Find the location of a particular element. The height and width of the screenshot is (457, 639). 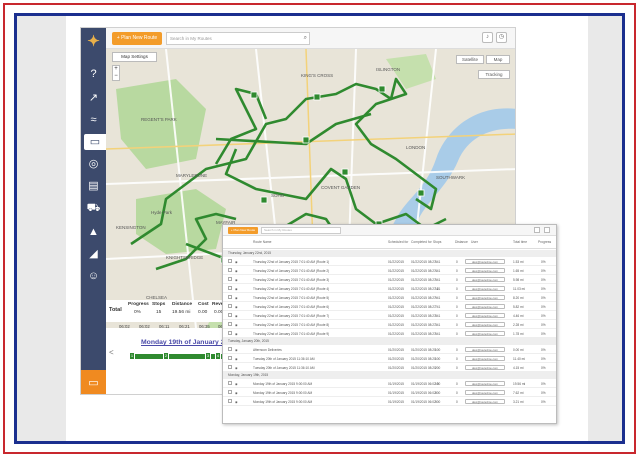

column-header: Stops is located at coordinates (437, 242).